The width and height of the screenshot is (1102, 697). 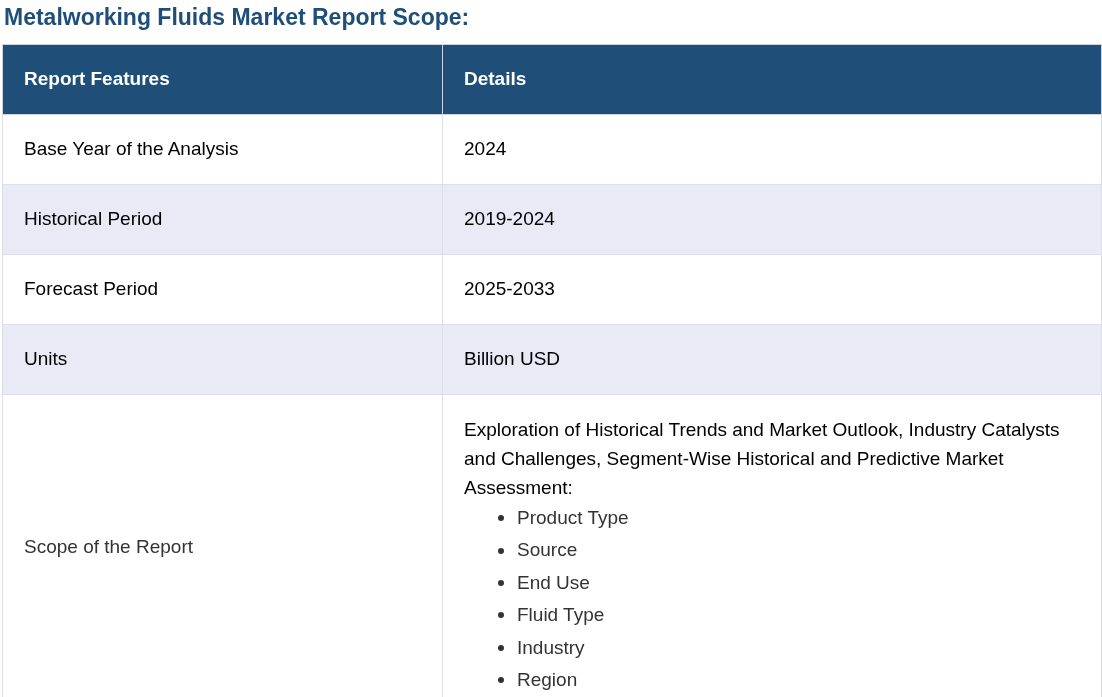 I want to click on table-cell: Billion USD, so click(x=772, y=359).